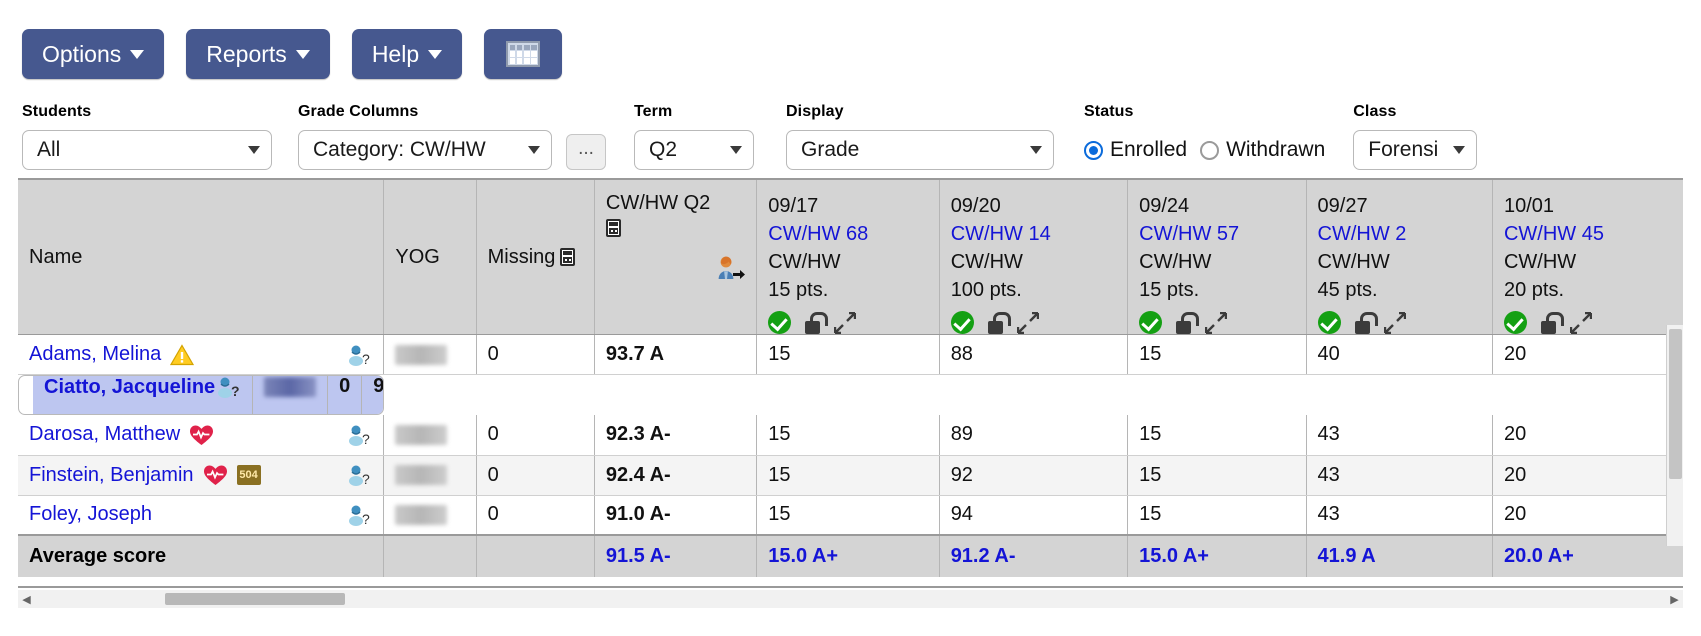 This screenshot has height=636, width=1701. Describe the element at coordinates (1034, 354) in the screenshot. I see `score-cell: 88` at that location.